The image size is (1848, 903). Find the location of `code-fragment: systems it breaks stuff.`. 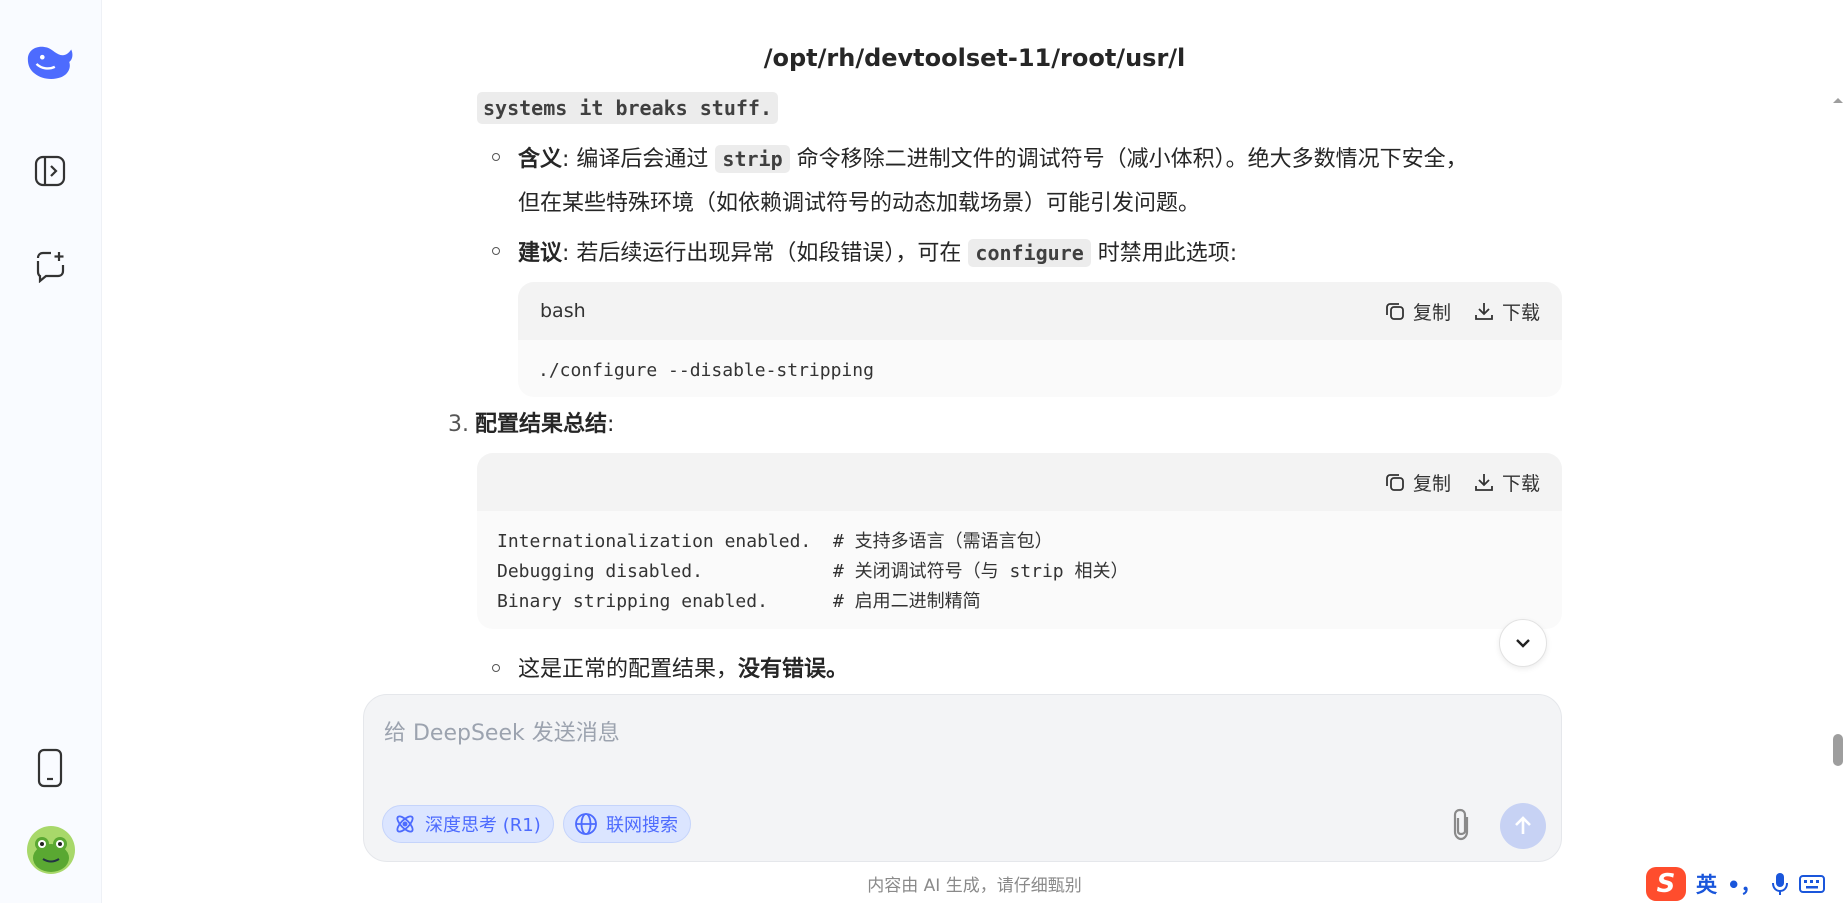

code-fragment: systems it breaks stuff. is located at coordinates (627, 108).